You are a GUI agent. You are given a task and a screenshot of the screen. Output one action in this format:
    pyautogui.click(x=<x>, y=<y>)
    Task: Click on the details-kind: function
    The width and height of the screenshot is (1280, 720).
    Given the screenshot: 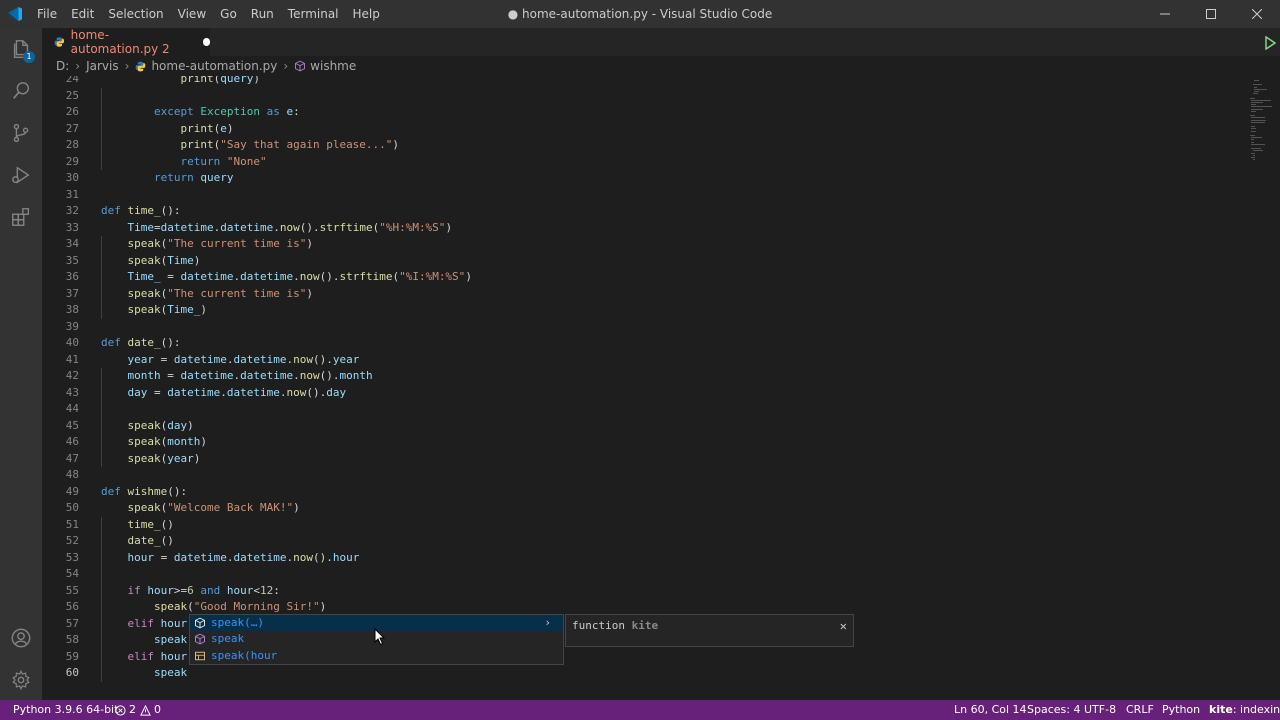 What is the action you would take?
    pyautogui.click(x=598, y=625)
    